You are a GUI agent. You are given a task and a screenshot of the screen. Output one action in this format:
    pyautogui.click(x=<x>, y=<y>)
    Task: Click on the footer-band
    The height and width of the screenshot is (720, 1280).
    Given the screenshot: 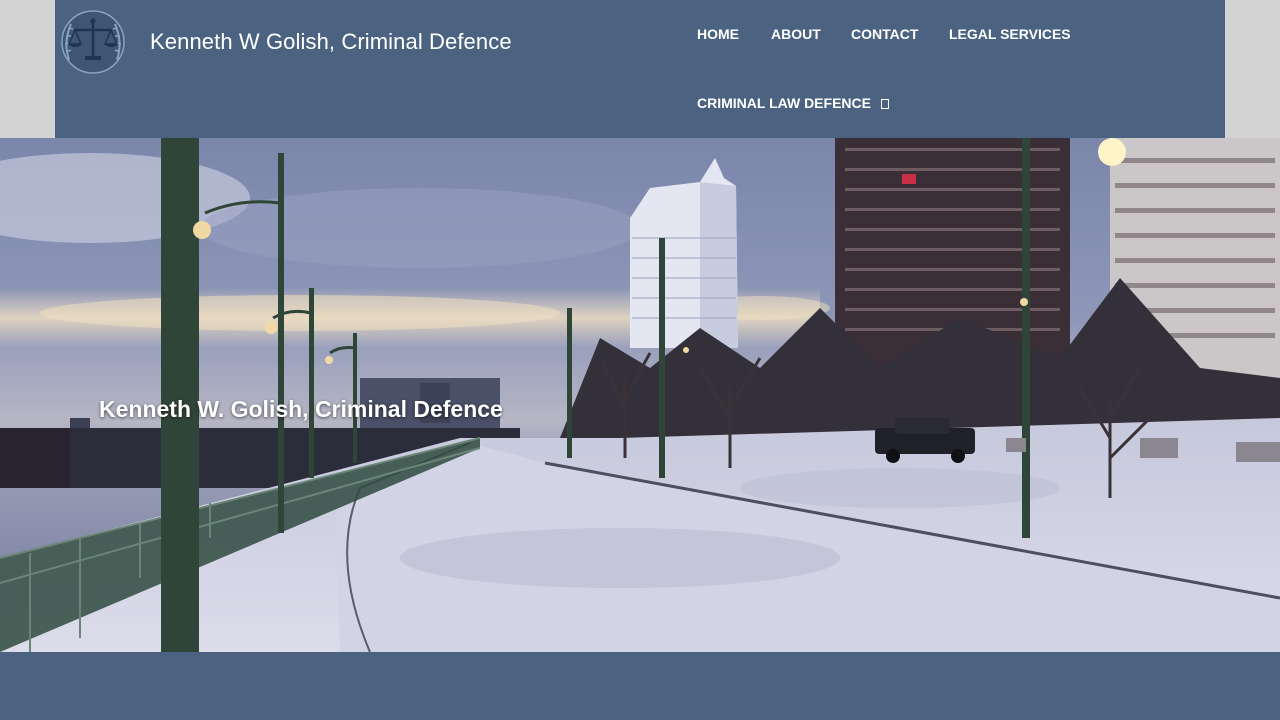 What is the action you would take?
    pyautogui.click(x=640, y=686)
    